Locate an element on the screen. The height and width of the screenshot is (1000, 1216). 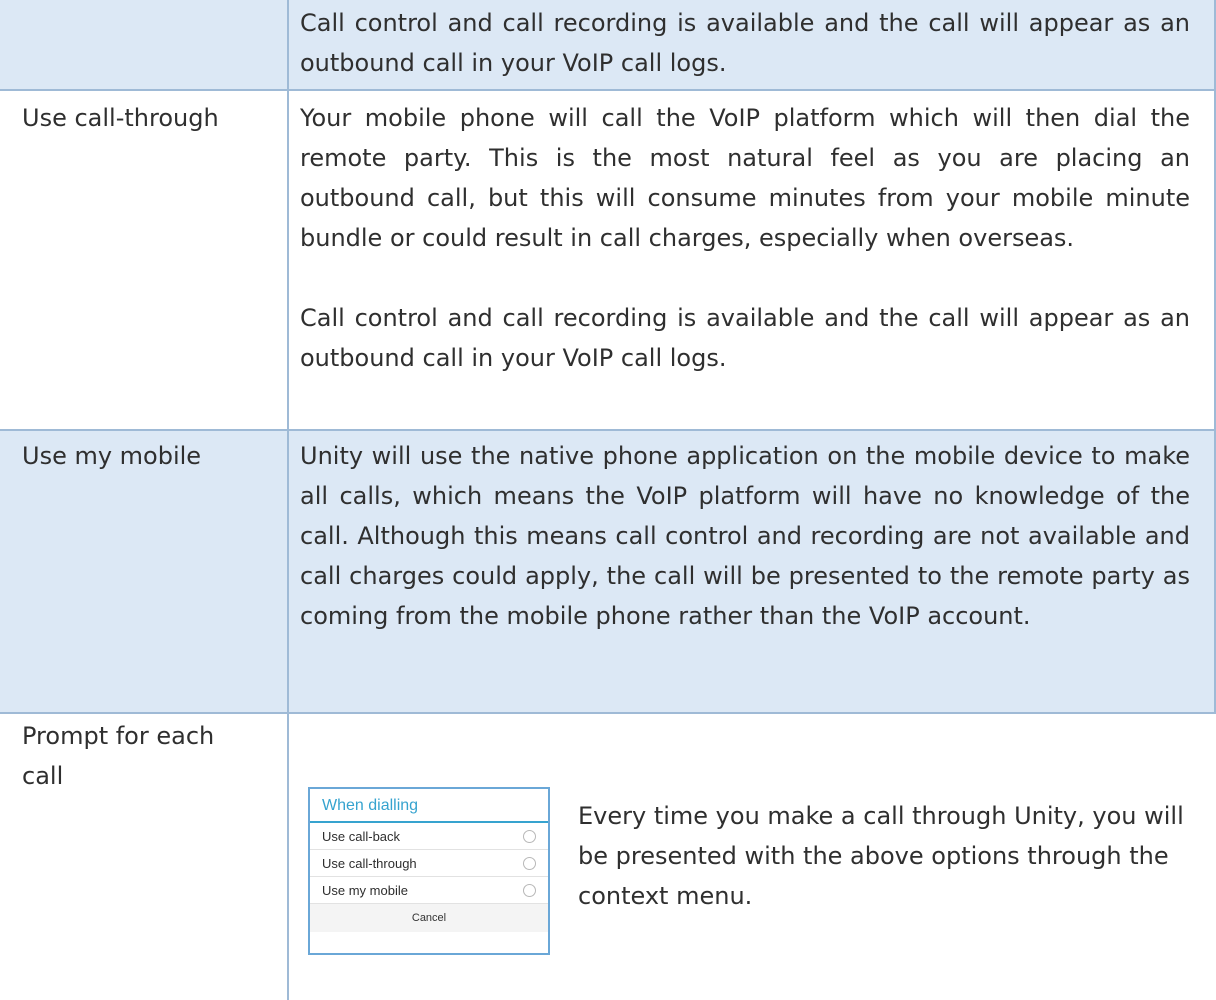
column-divider is located at coordinates (288, 500).